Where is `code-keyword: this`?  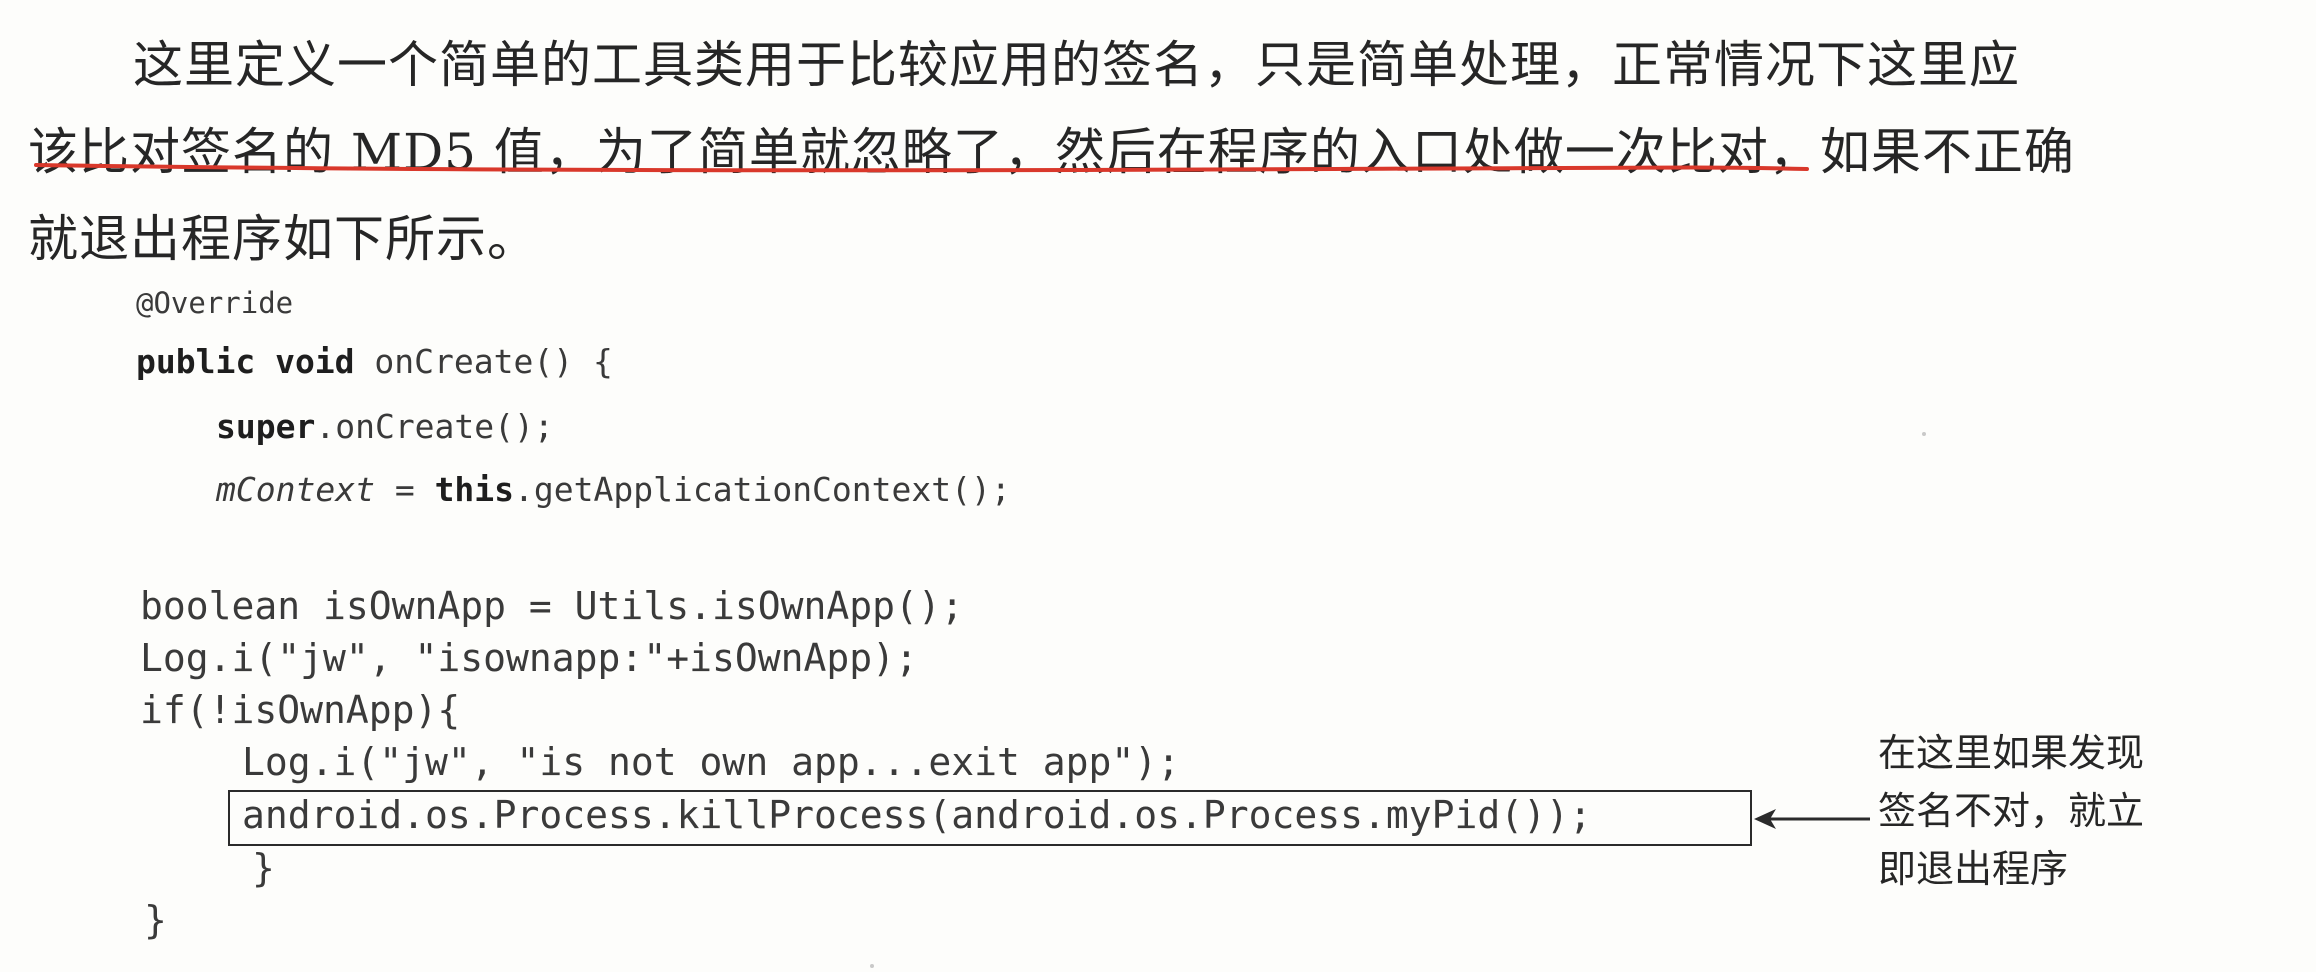 code-keyword: this is located at coordinates (474, 489).